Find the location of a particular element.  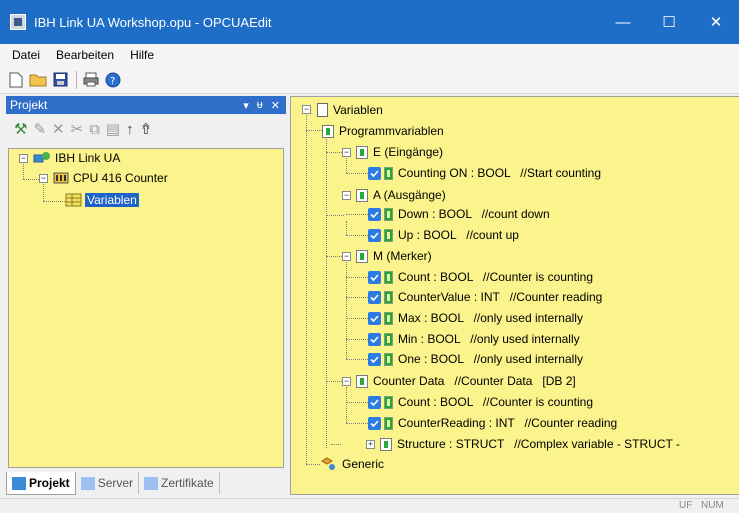

delete-icon: ✕ is located at coordinates (58, 129).